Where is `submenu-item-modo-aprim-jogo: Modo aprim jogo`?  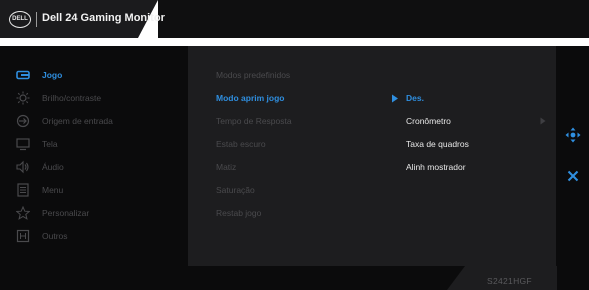
submenu-item-modo-aprim-jogo: Modo aprim jogo is located at coordinates (250, 98).